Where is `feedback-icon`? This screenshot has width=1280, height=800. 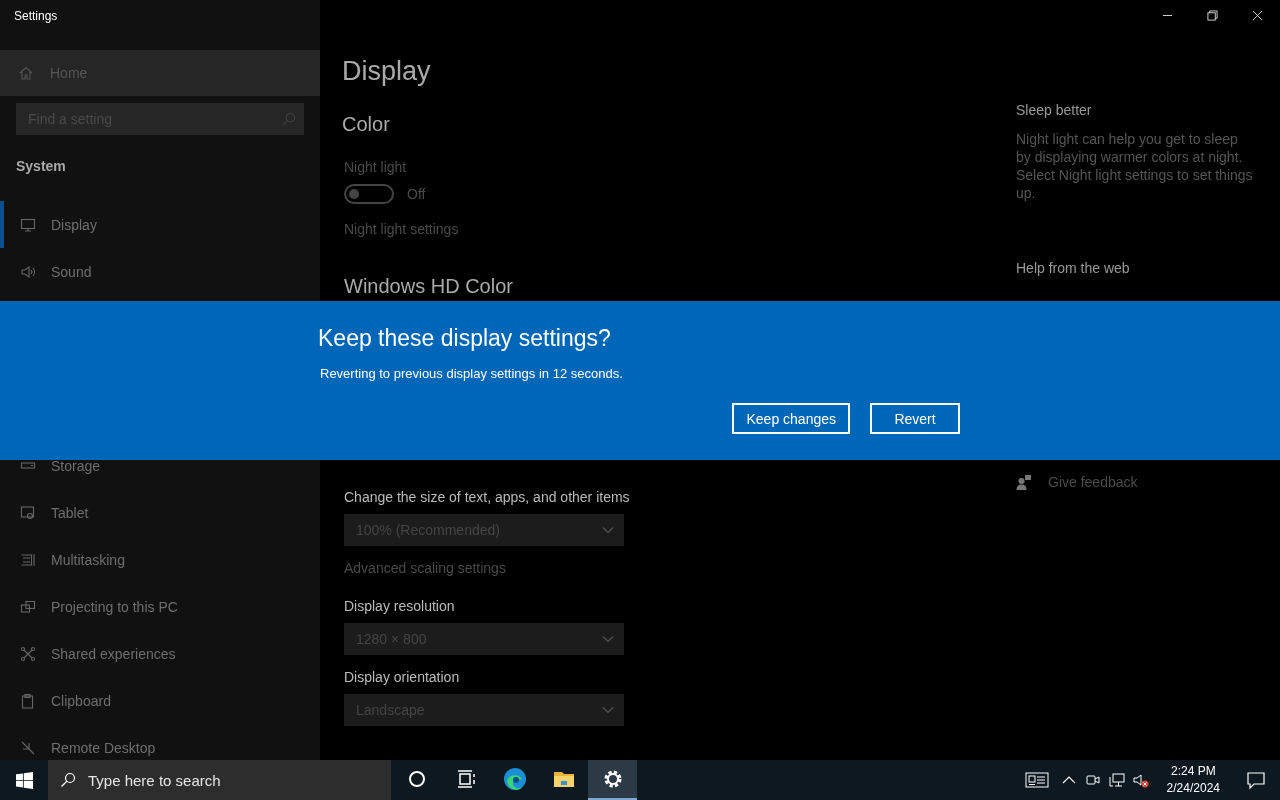
feedback-icon is located at coordinates (1024, 482).